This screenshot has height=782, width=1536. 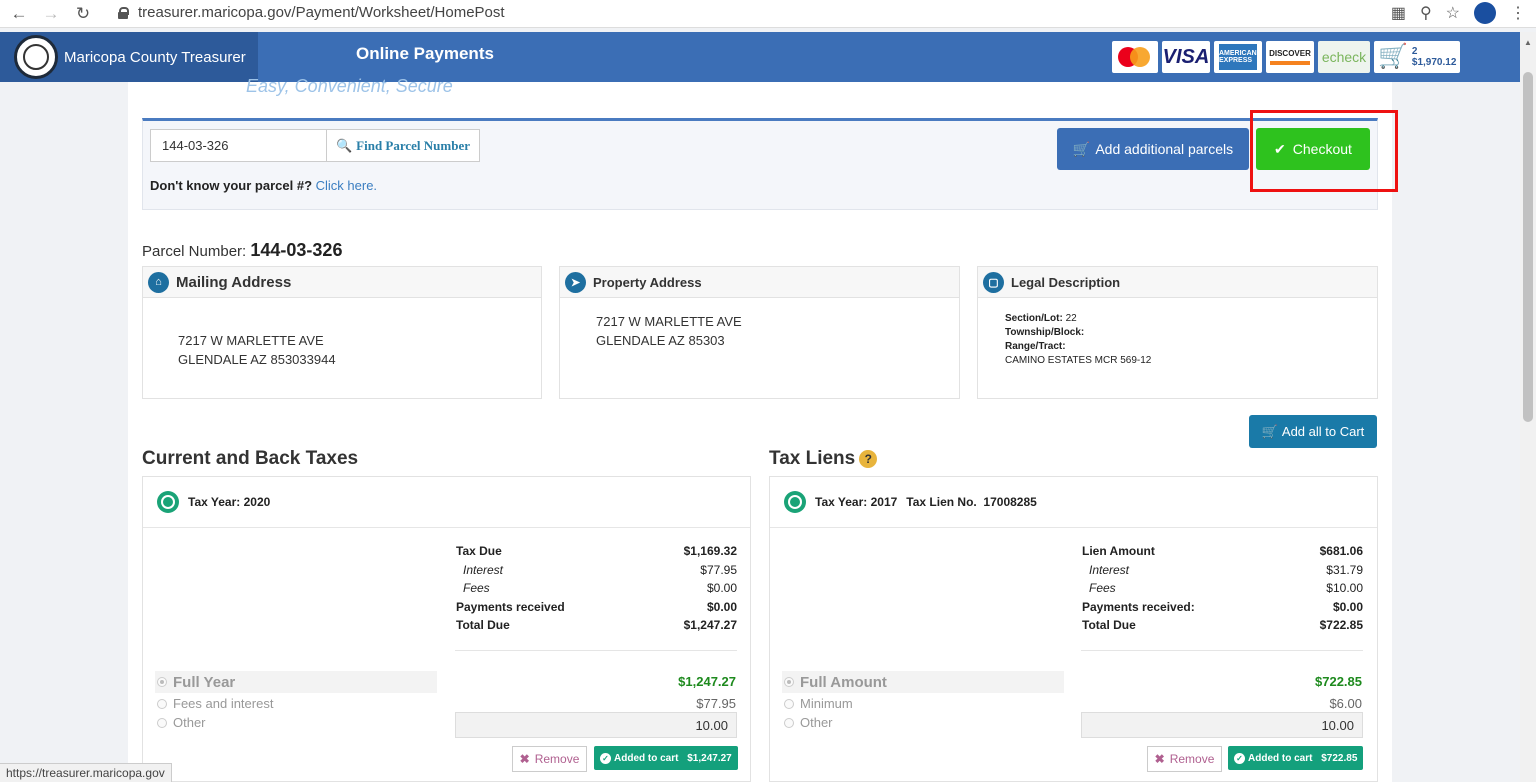 I want to click on brand-name: Maricopa County Treasurer, so click(x=155, y=57).